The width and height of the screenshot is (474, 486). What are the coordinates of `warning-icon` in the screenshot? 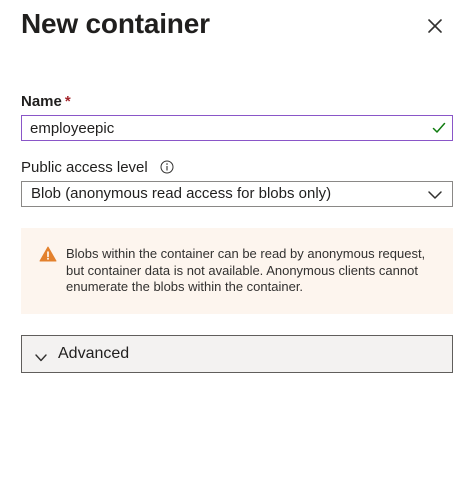 It's located at (48, 254).